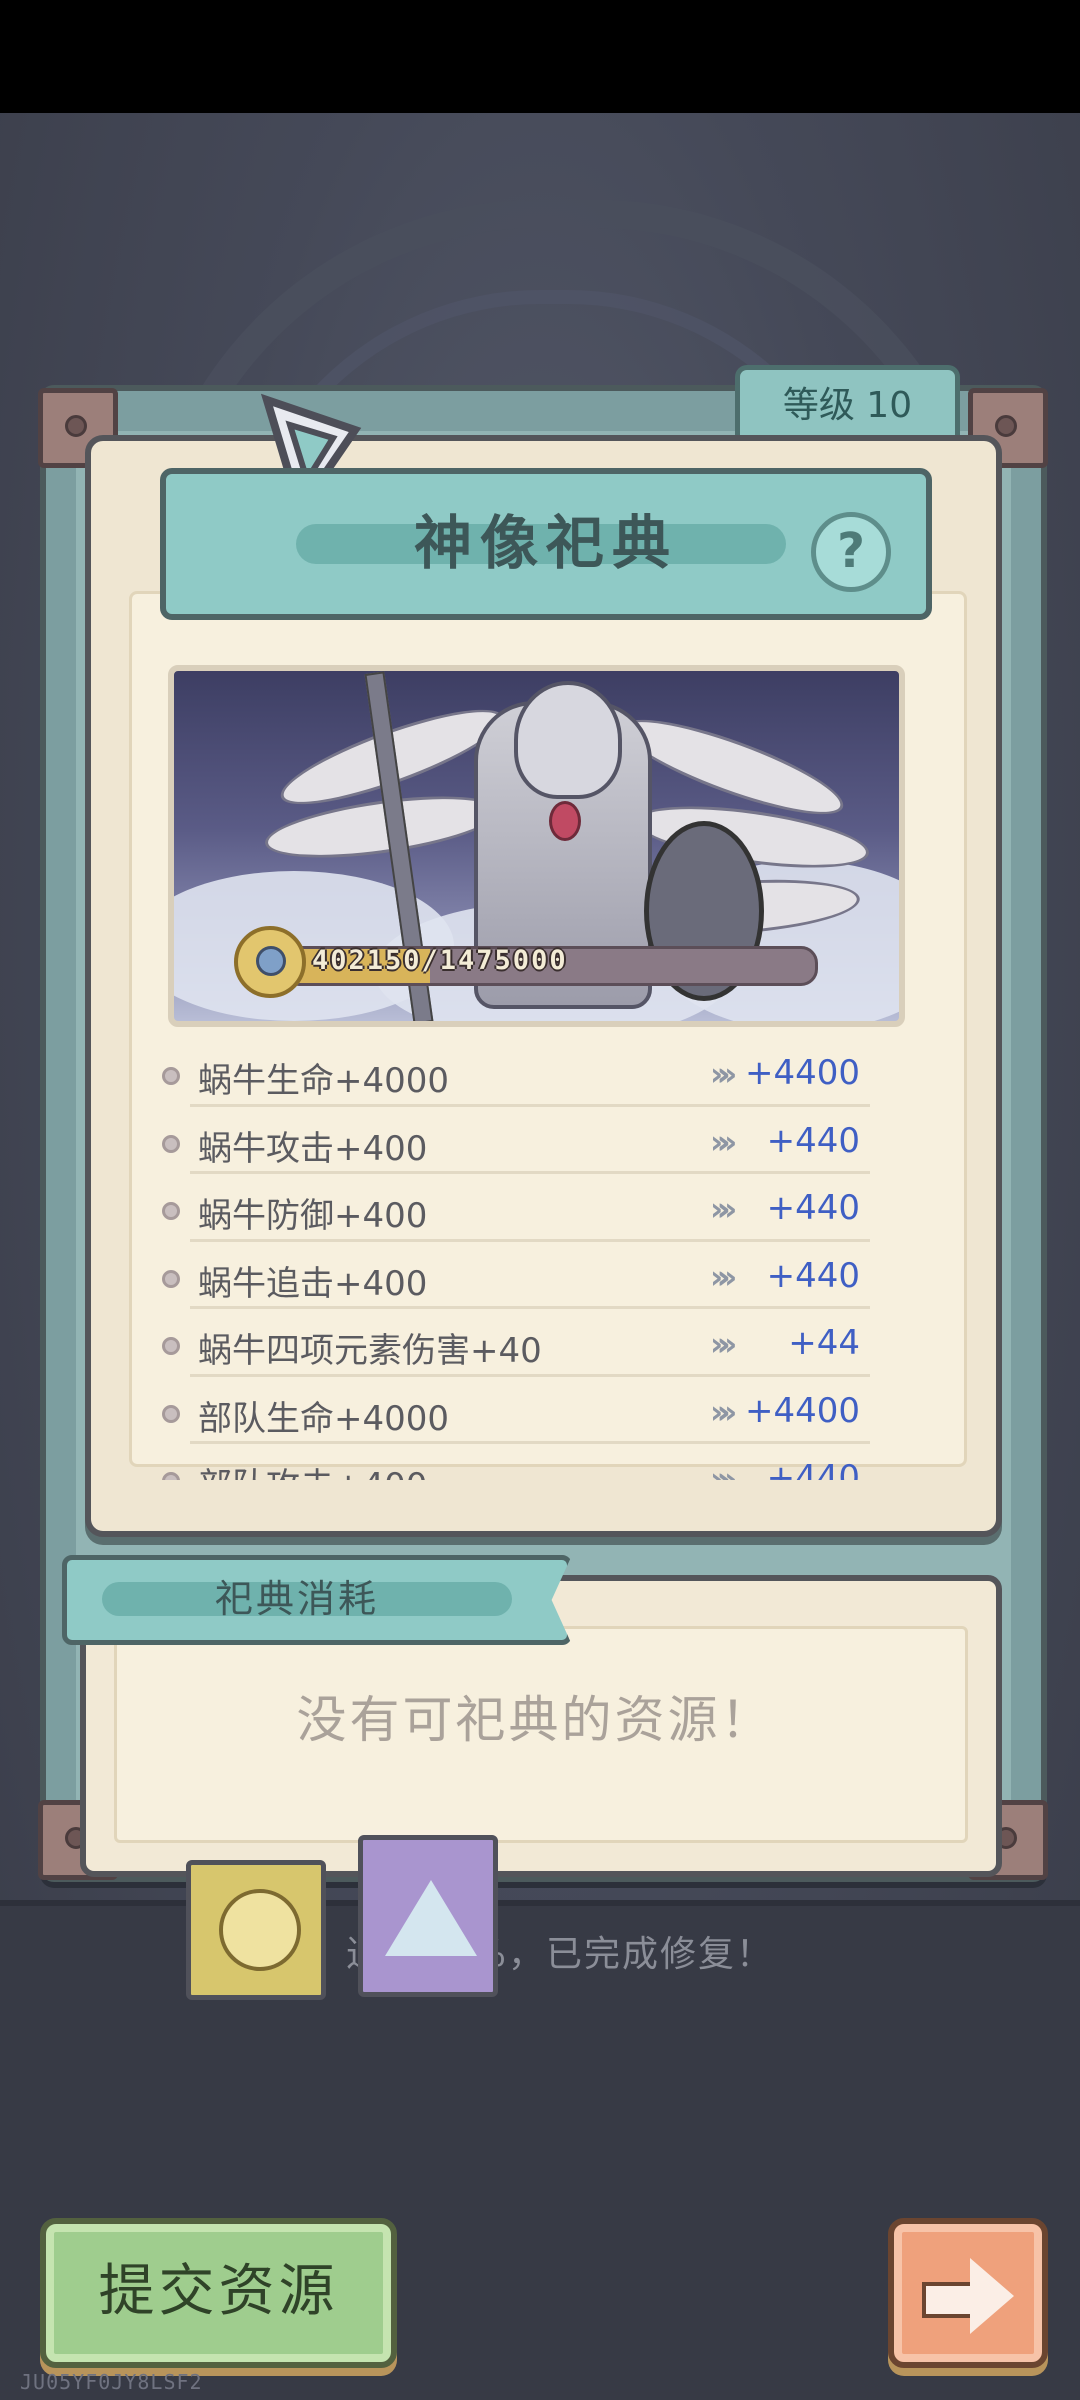  I want to click on empty-resource-message: 没有可祀典的资源！, so click(535, 1720).